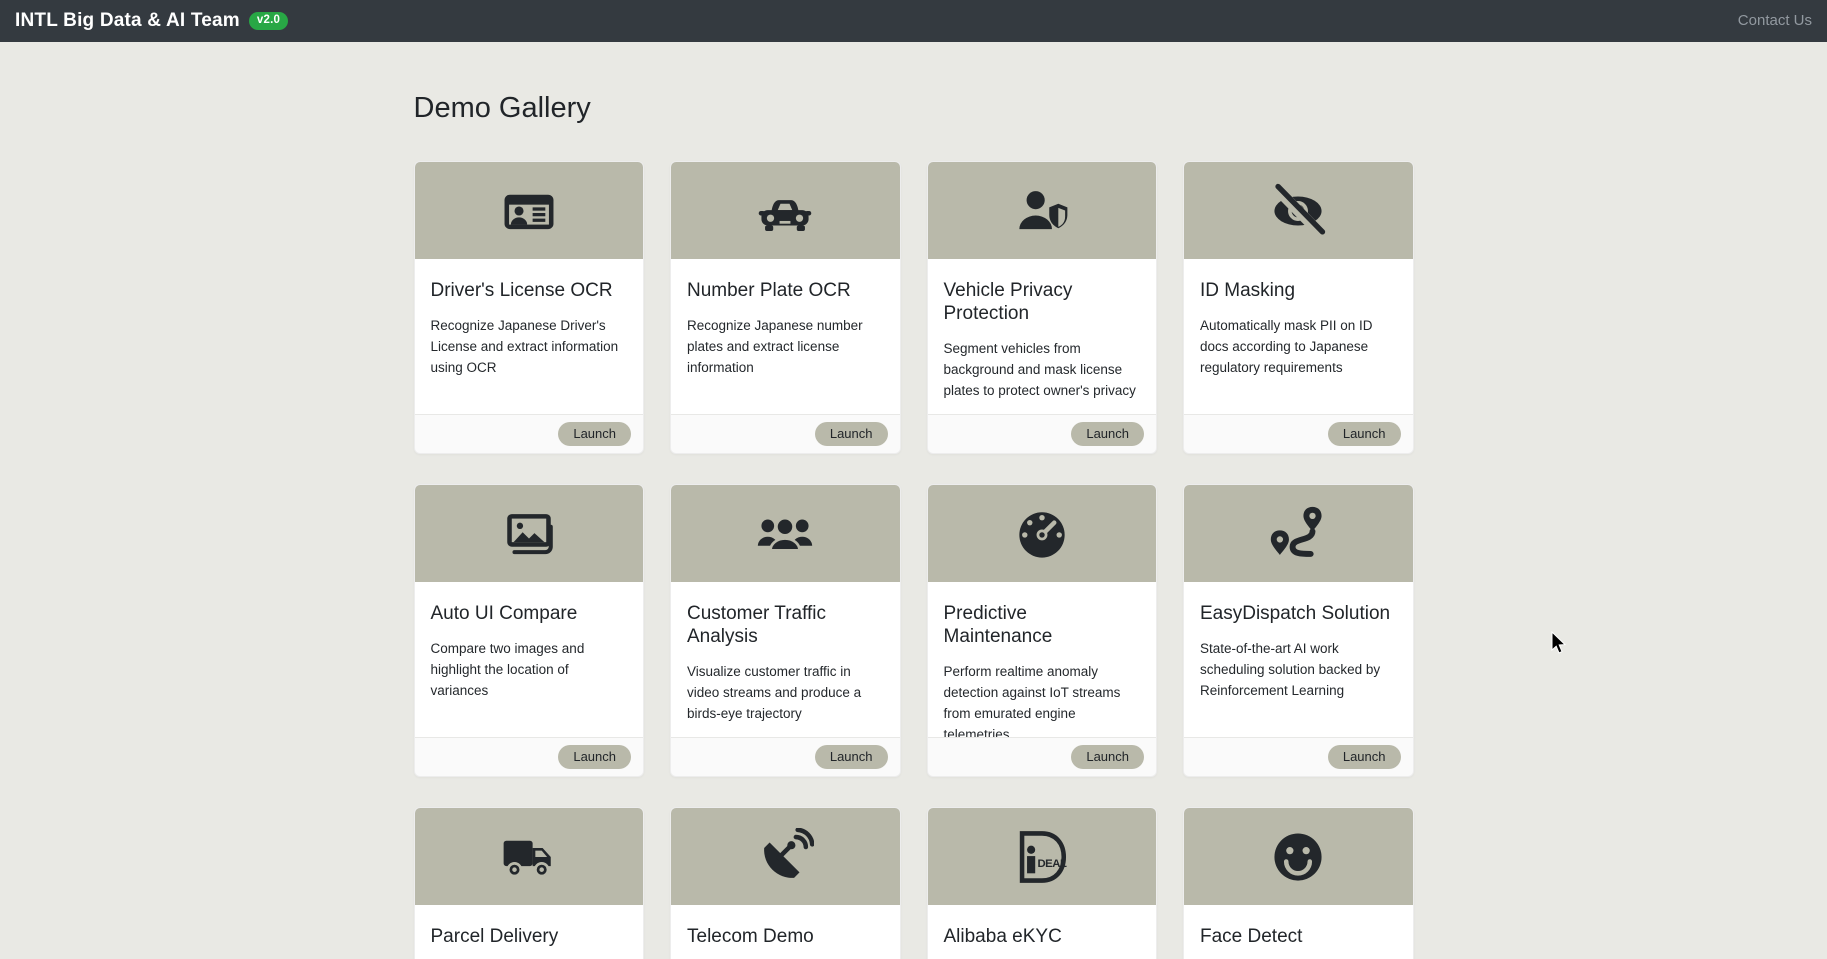 The width and height of the screenshot is (1827, 959). What do you see at coordinates (757, 625) in the screenshot?
I see `card-title: Customer Traffic Analysis` at bounding box center [757, 625].